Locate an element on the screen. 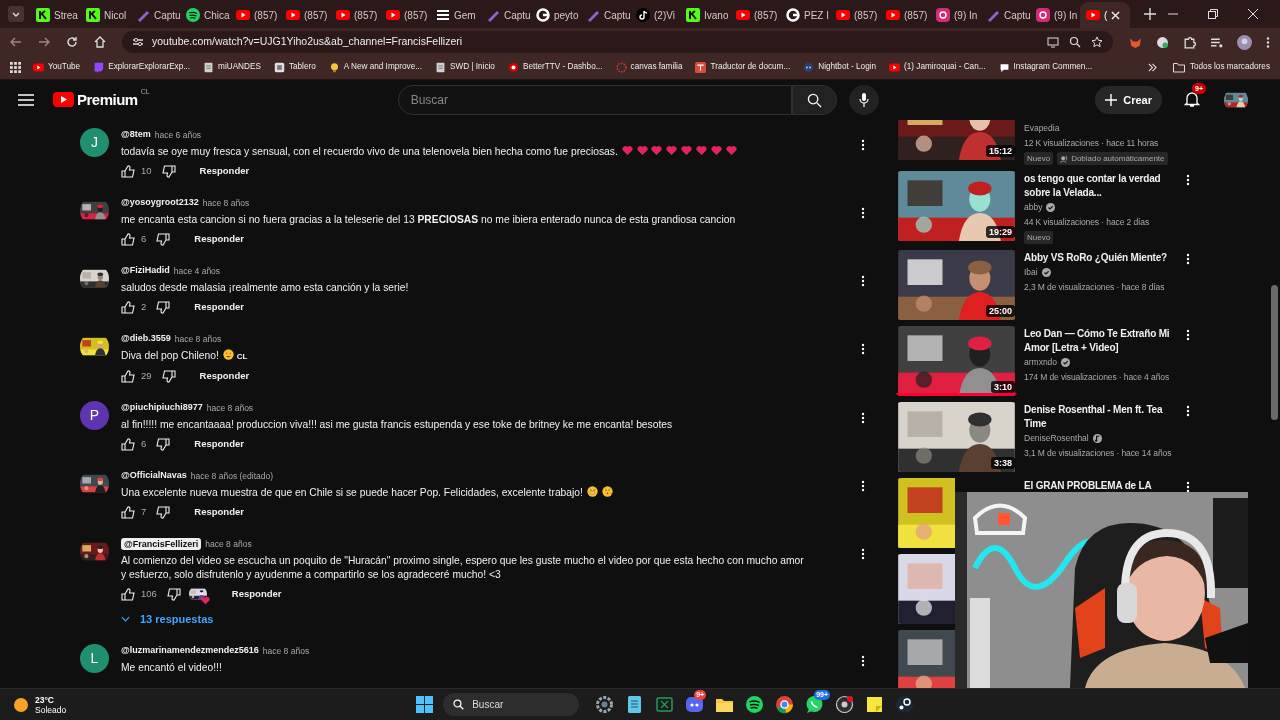  comment-author: @8tem is located at coordinates (136, 135).